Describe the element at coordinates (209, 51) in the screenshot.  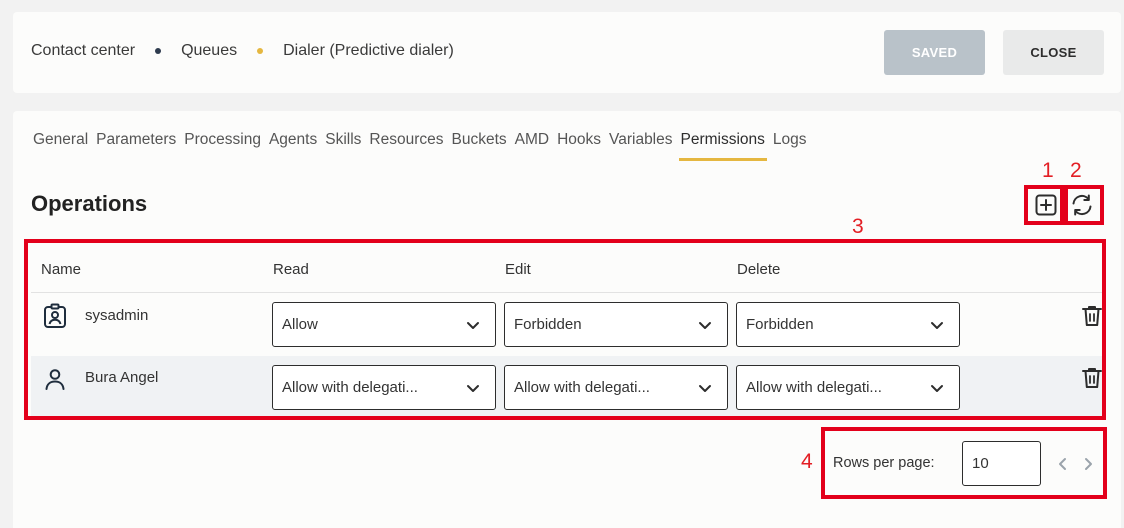
I see `breadcrumb-queues: Queues` at that location.